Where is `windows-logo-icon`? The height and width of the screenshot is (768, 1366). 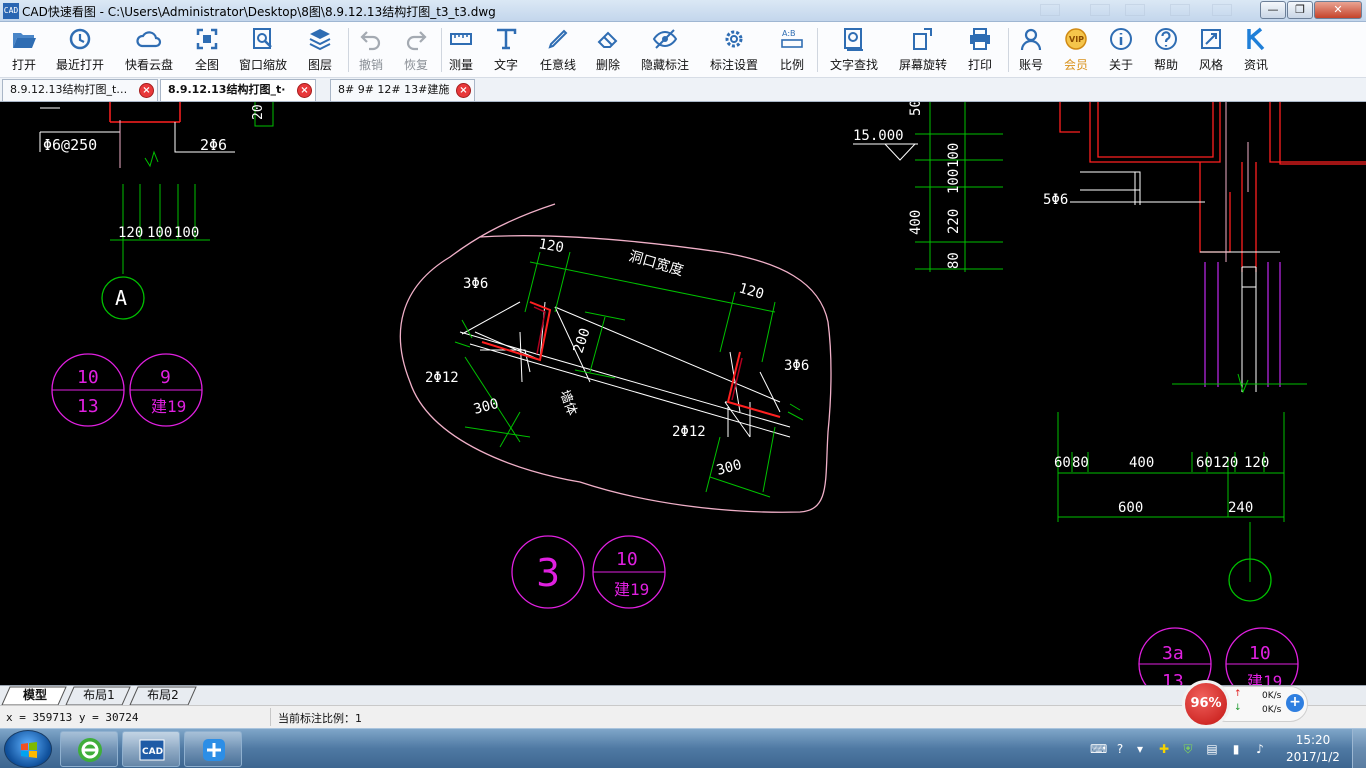 windows-logo-icon is located at coordinates (29, 750).